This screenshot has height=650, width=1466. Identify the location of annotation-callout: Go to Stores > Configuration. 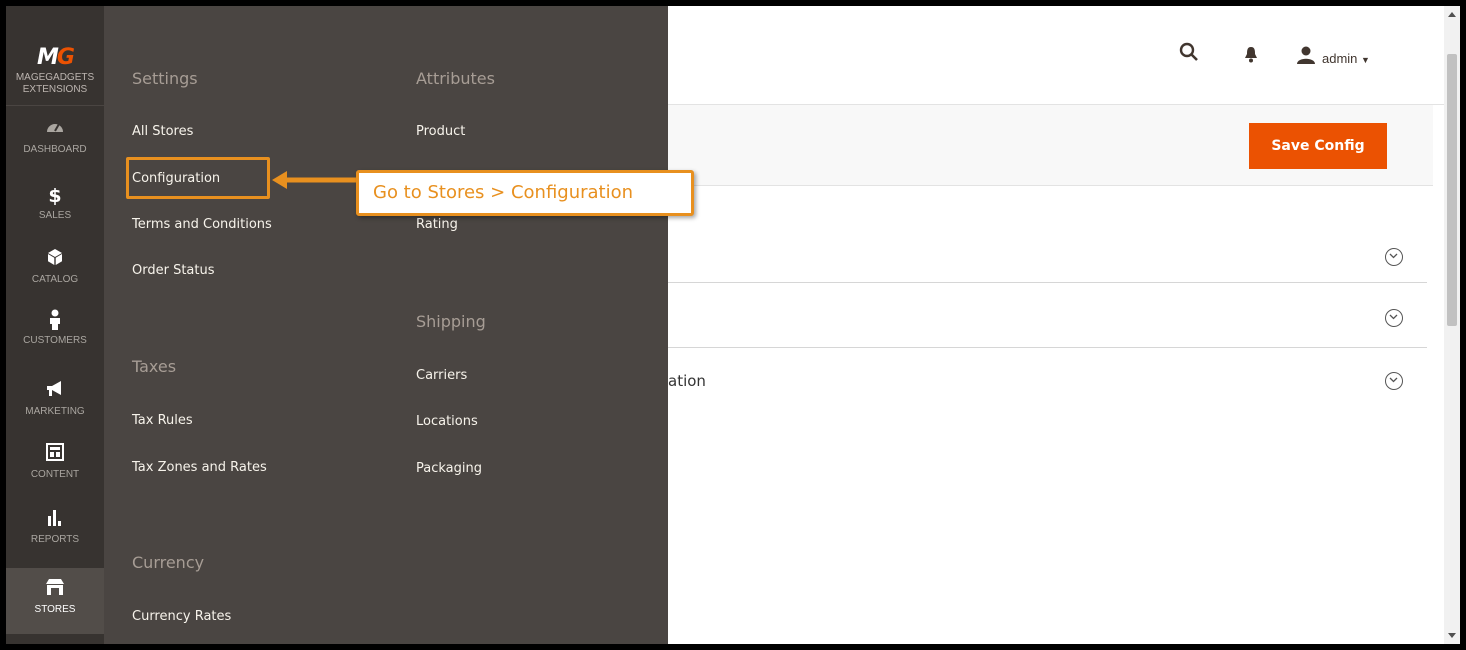
(525, 193).